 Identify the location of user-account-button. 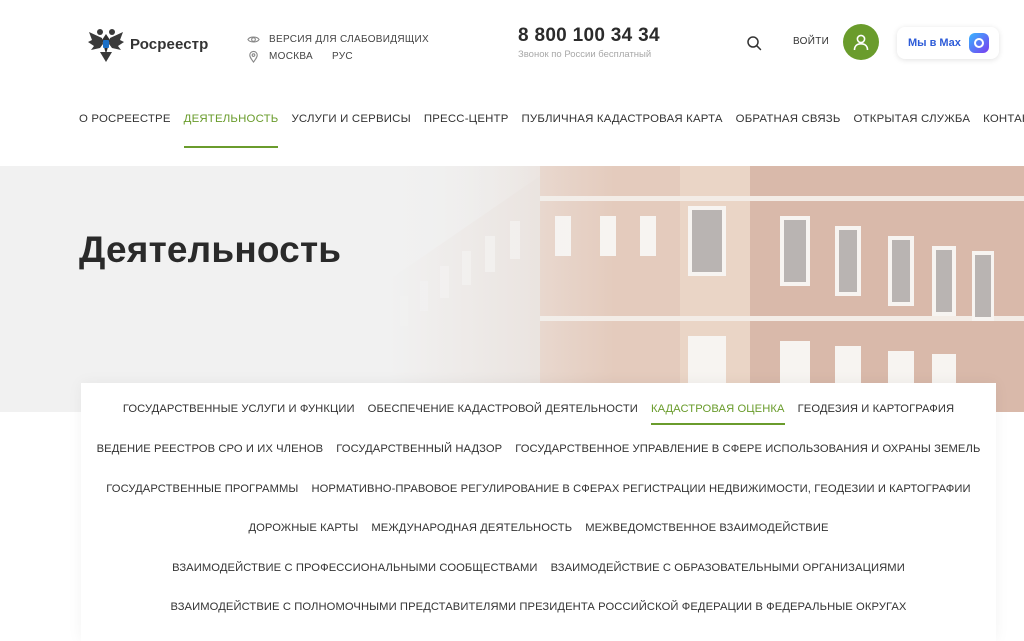
(861, 42).